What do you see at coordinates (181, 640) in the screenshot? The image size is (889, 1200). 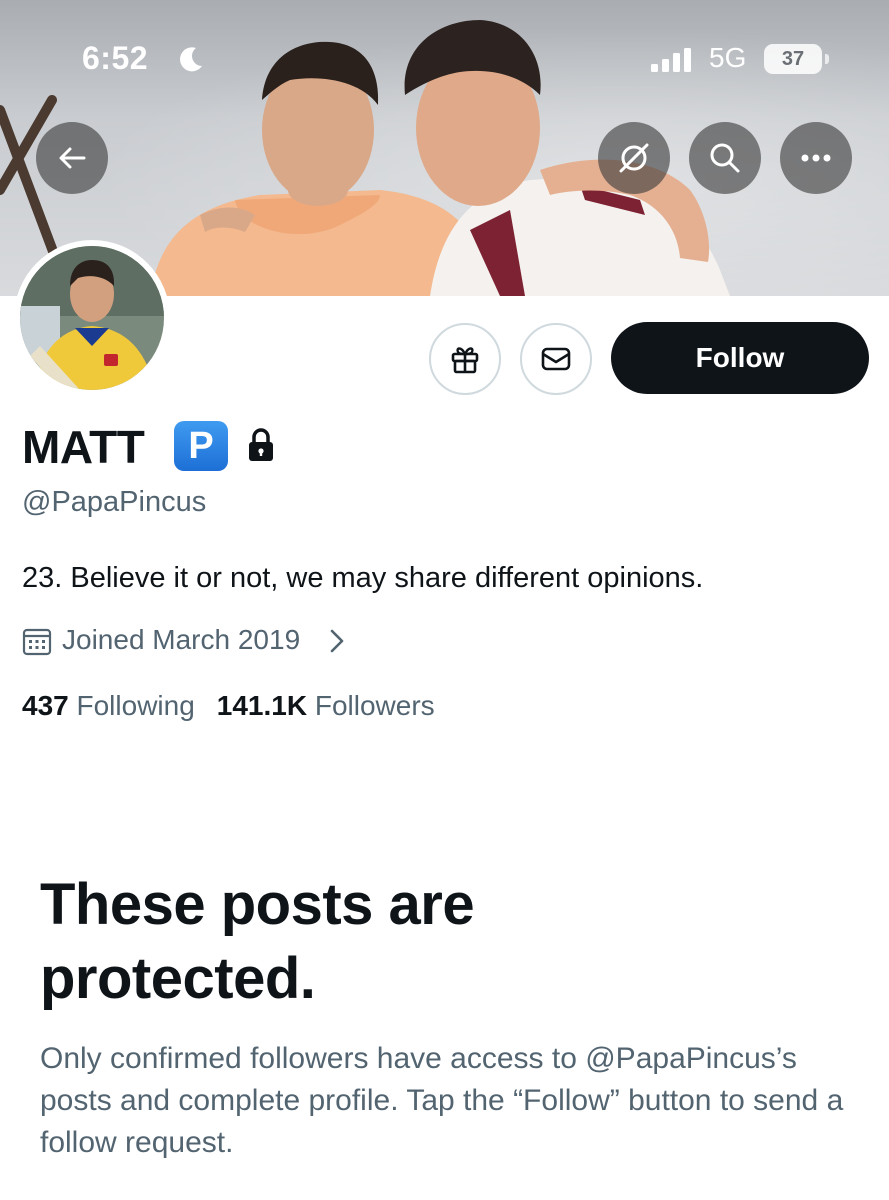 I see `joined-date: Joined March 2019` at bounding box center [181, 640].